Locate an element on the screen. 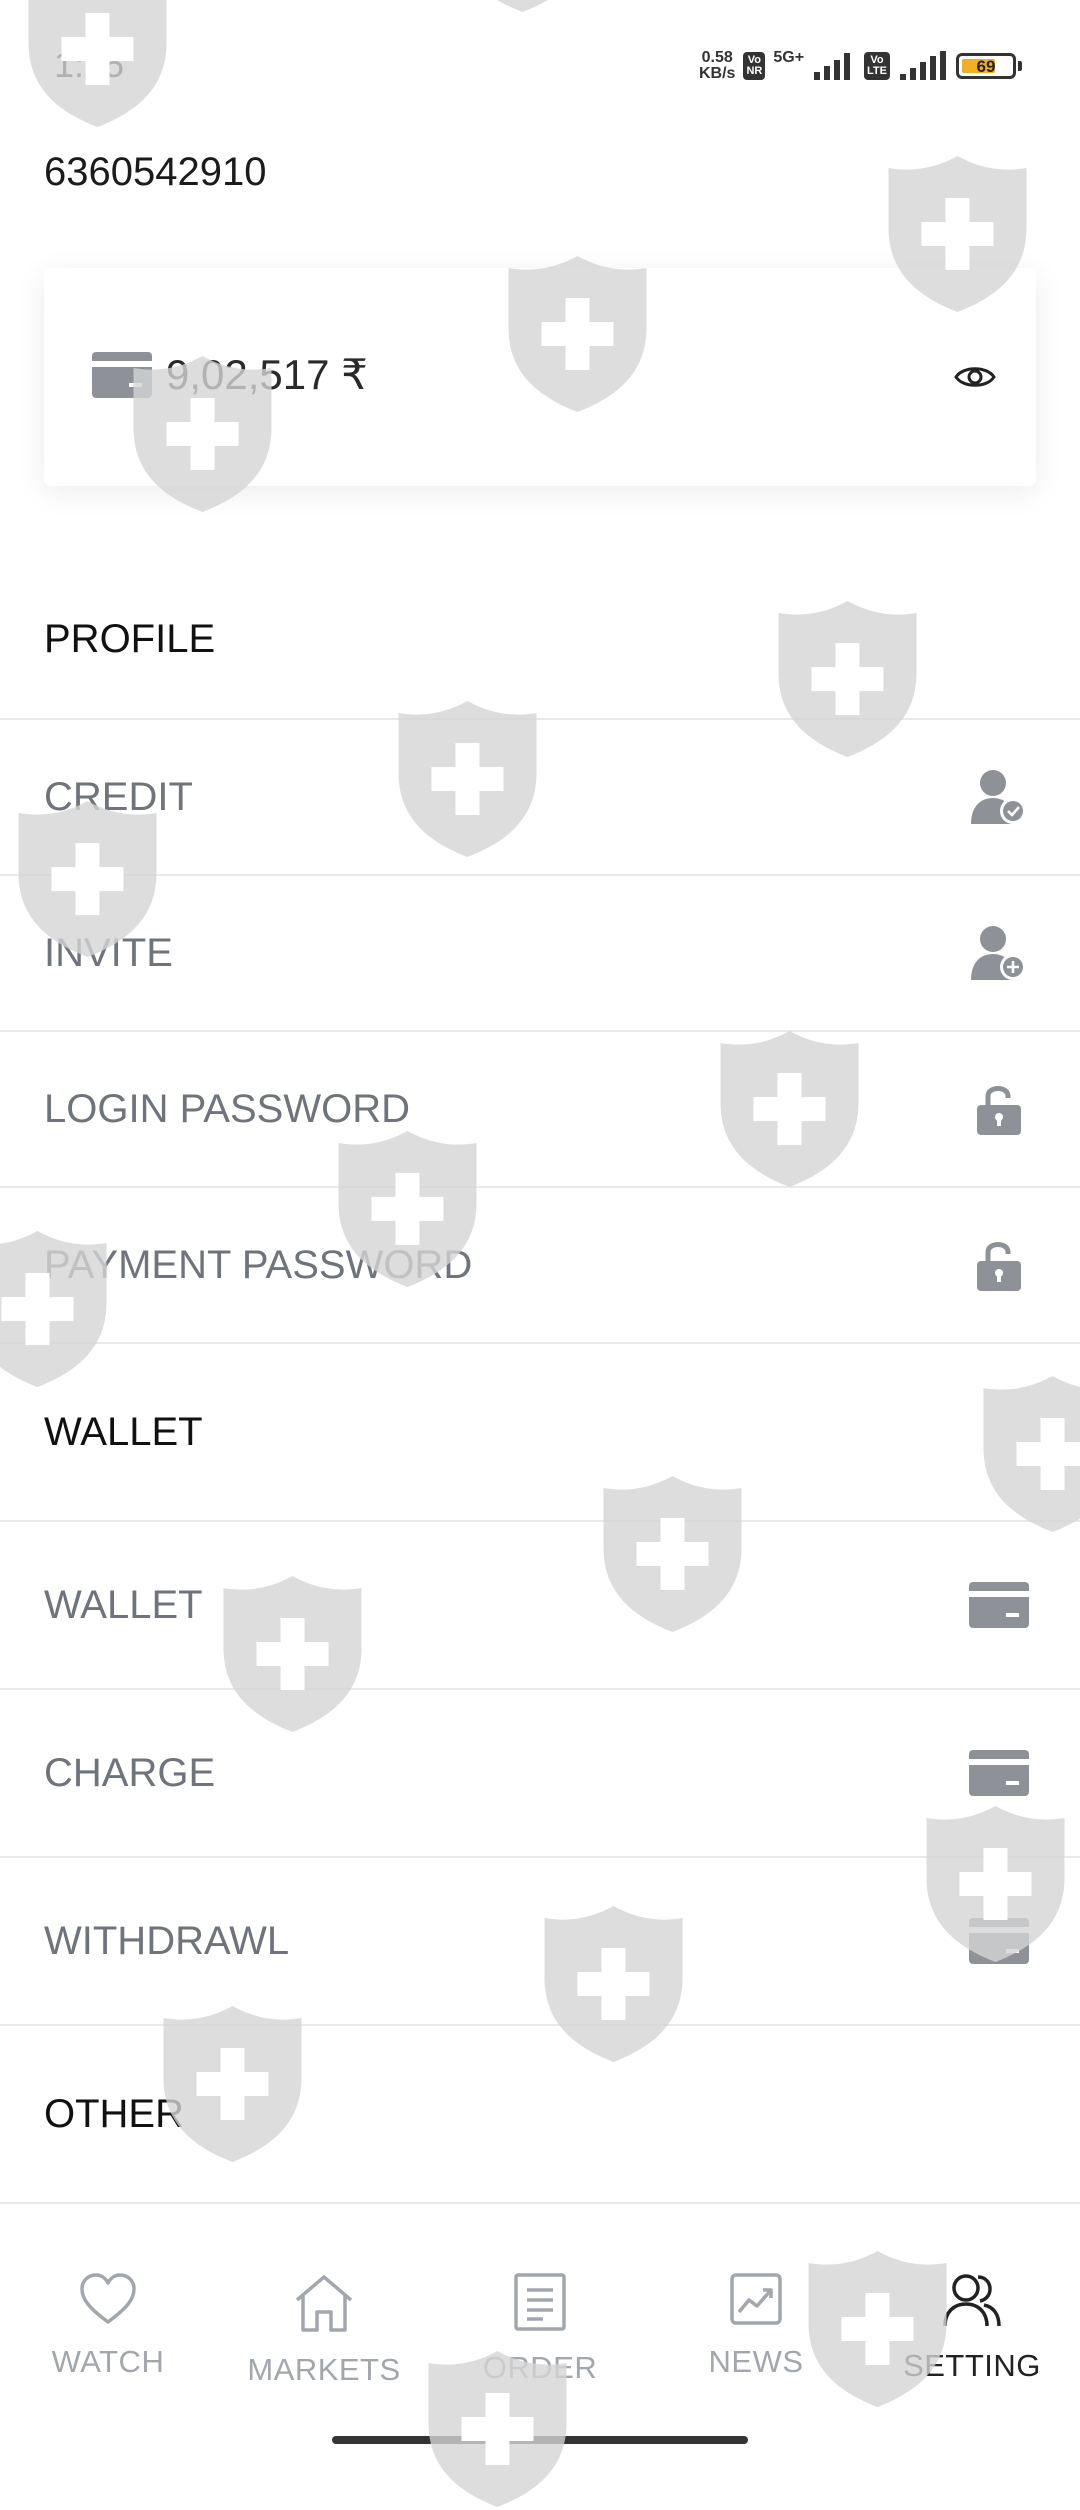 This screenshot has height=2510, width=1080. chart-icon is located at coordinates (756, 2299).